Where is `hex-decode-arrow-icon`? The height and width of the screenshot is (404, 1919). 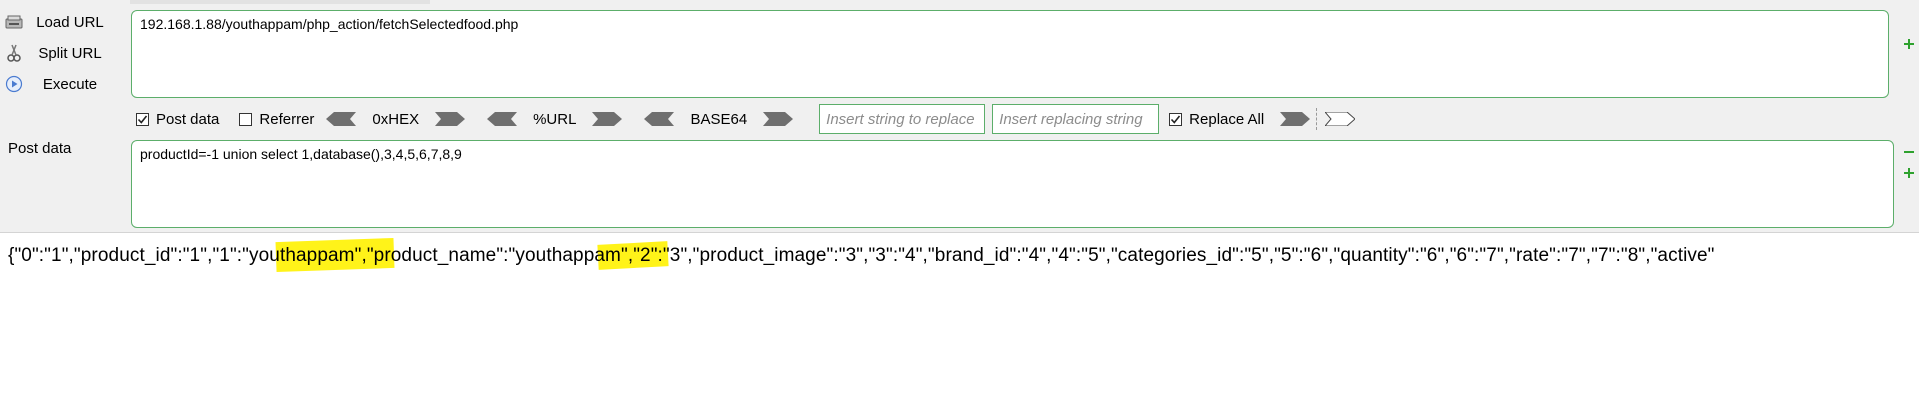 hex-decode-arrow-icon is located at coordinates (341, 119).